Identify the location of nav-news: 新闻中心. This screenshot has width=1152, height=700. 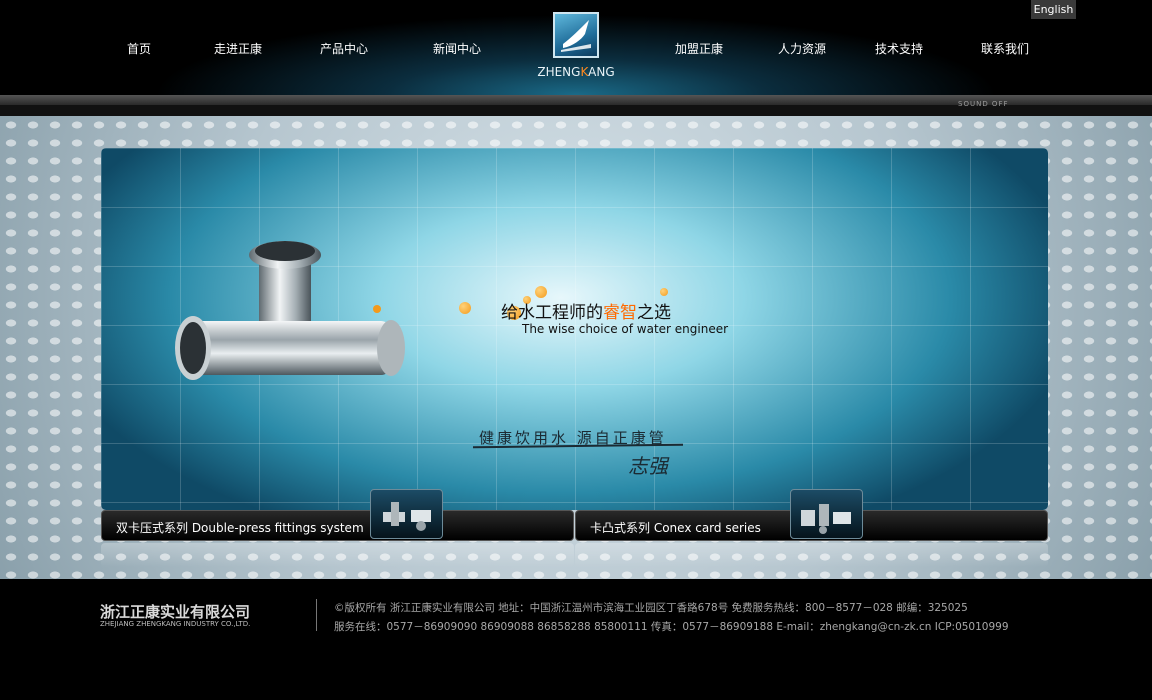
(457, 48).